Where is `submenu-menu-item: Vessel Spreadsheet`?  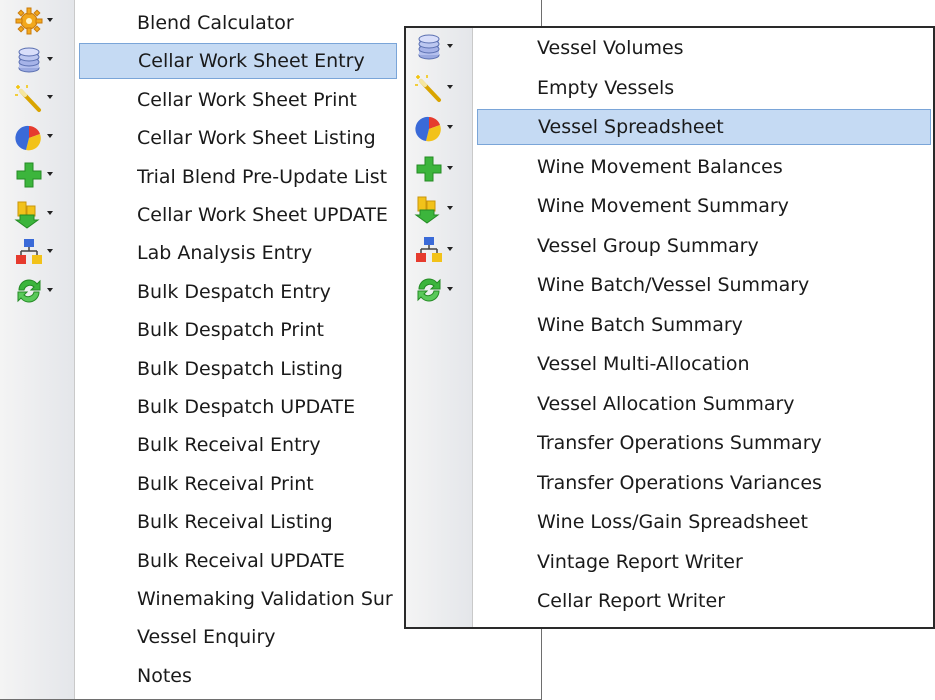 submenu-menu-item: Vessel Spreadsheet is located at coordinates (704, 127).